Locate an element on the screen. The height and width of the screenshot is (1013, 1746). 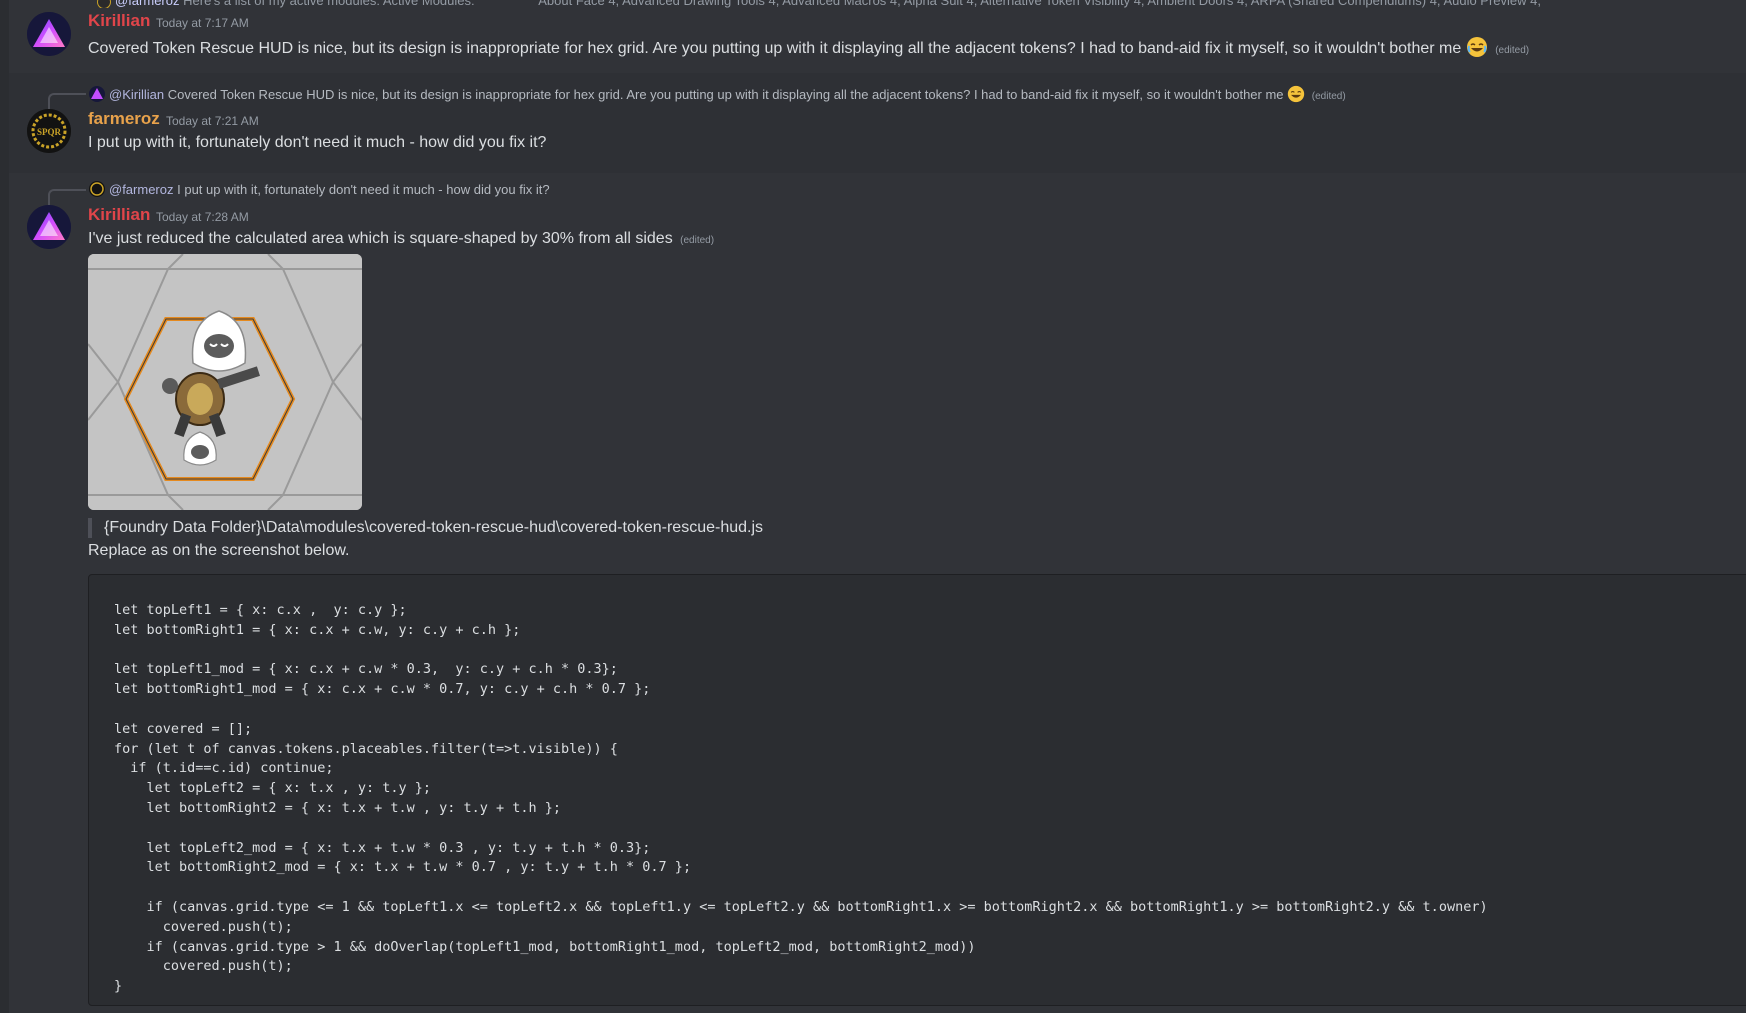
username: farmeroz is located at coordinates (124, 119).